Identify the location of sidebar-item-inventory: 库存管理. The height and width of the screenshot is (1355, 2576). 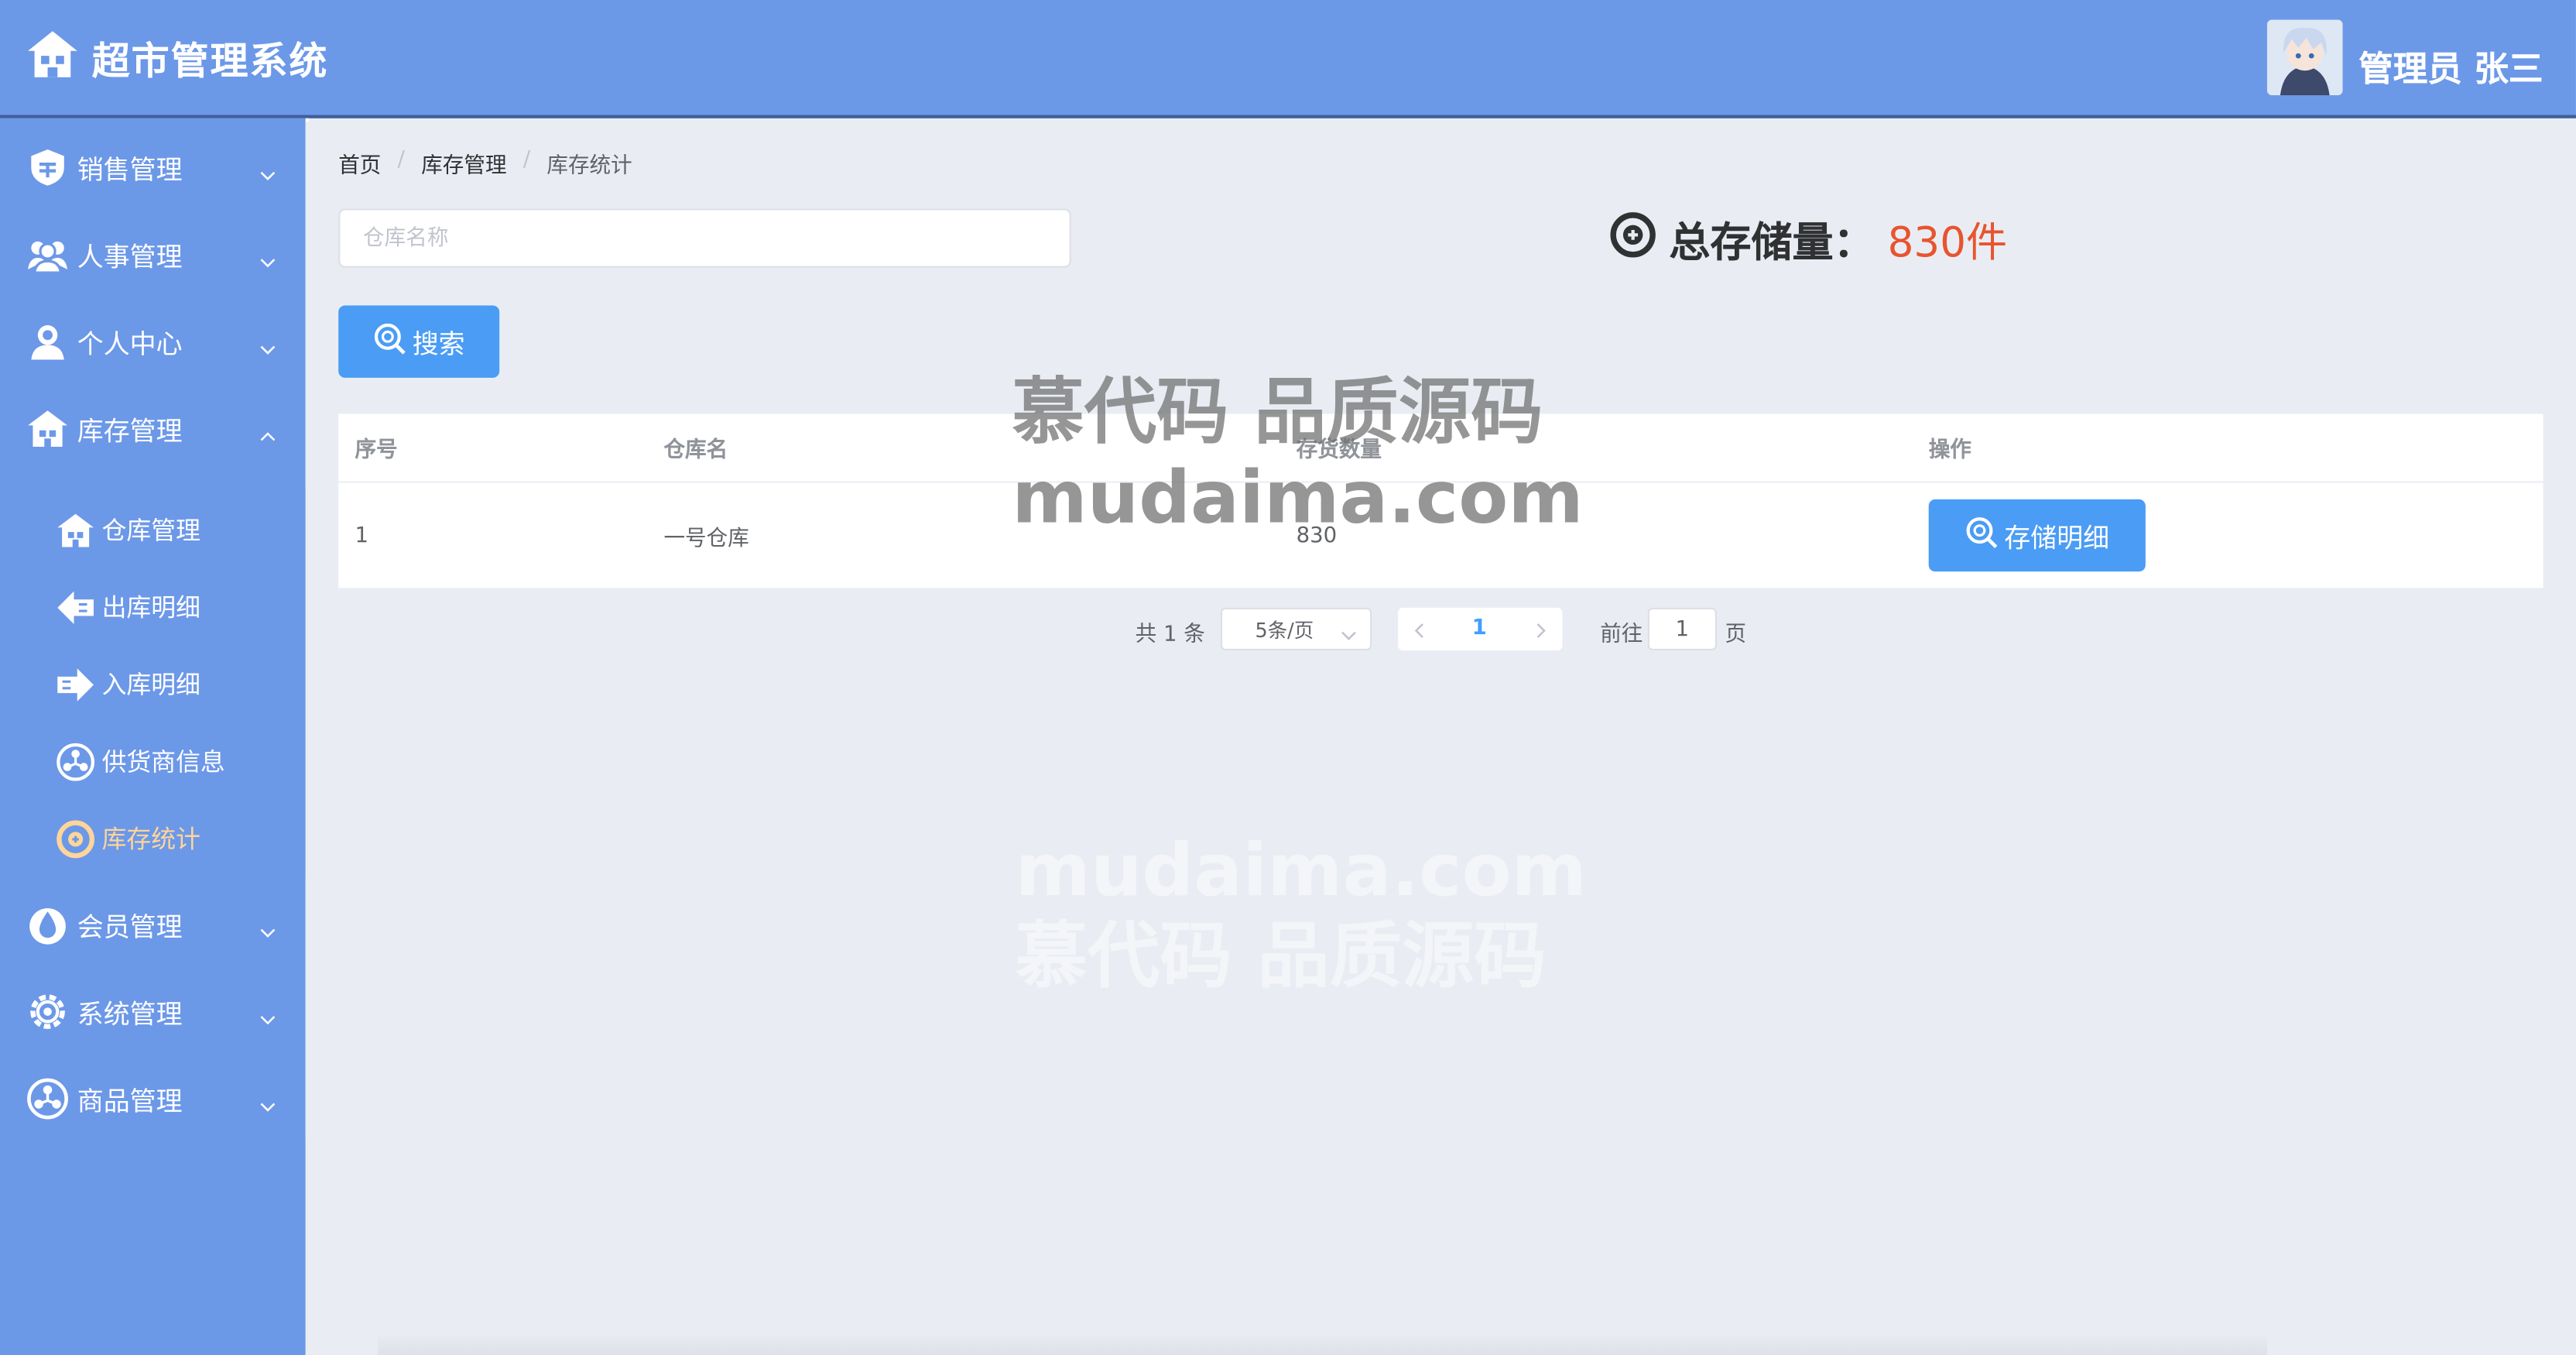
(153, 427).